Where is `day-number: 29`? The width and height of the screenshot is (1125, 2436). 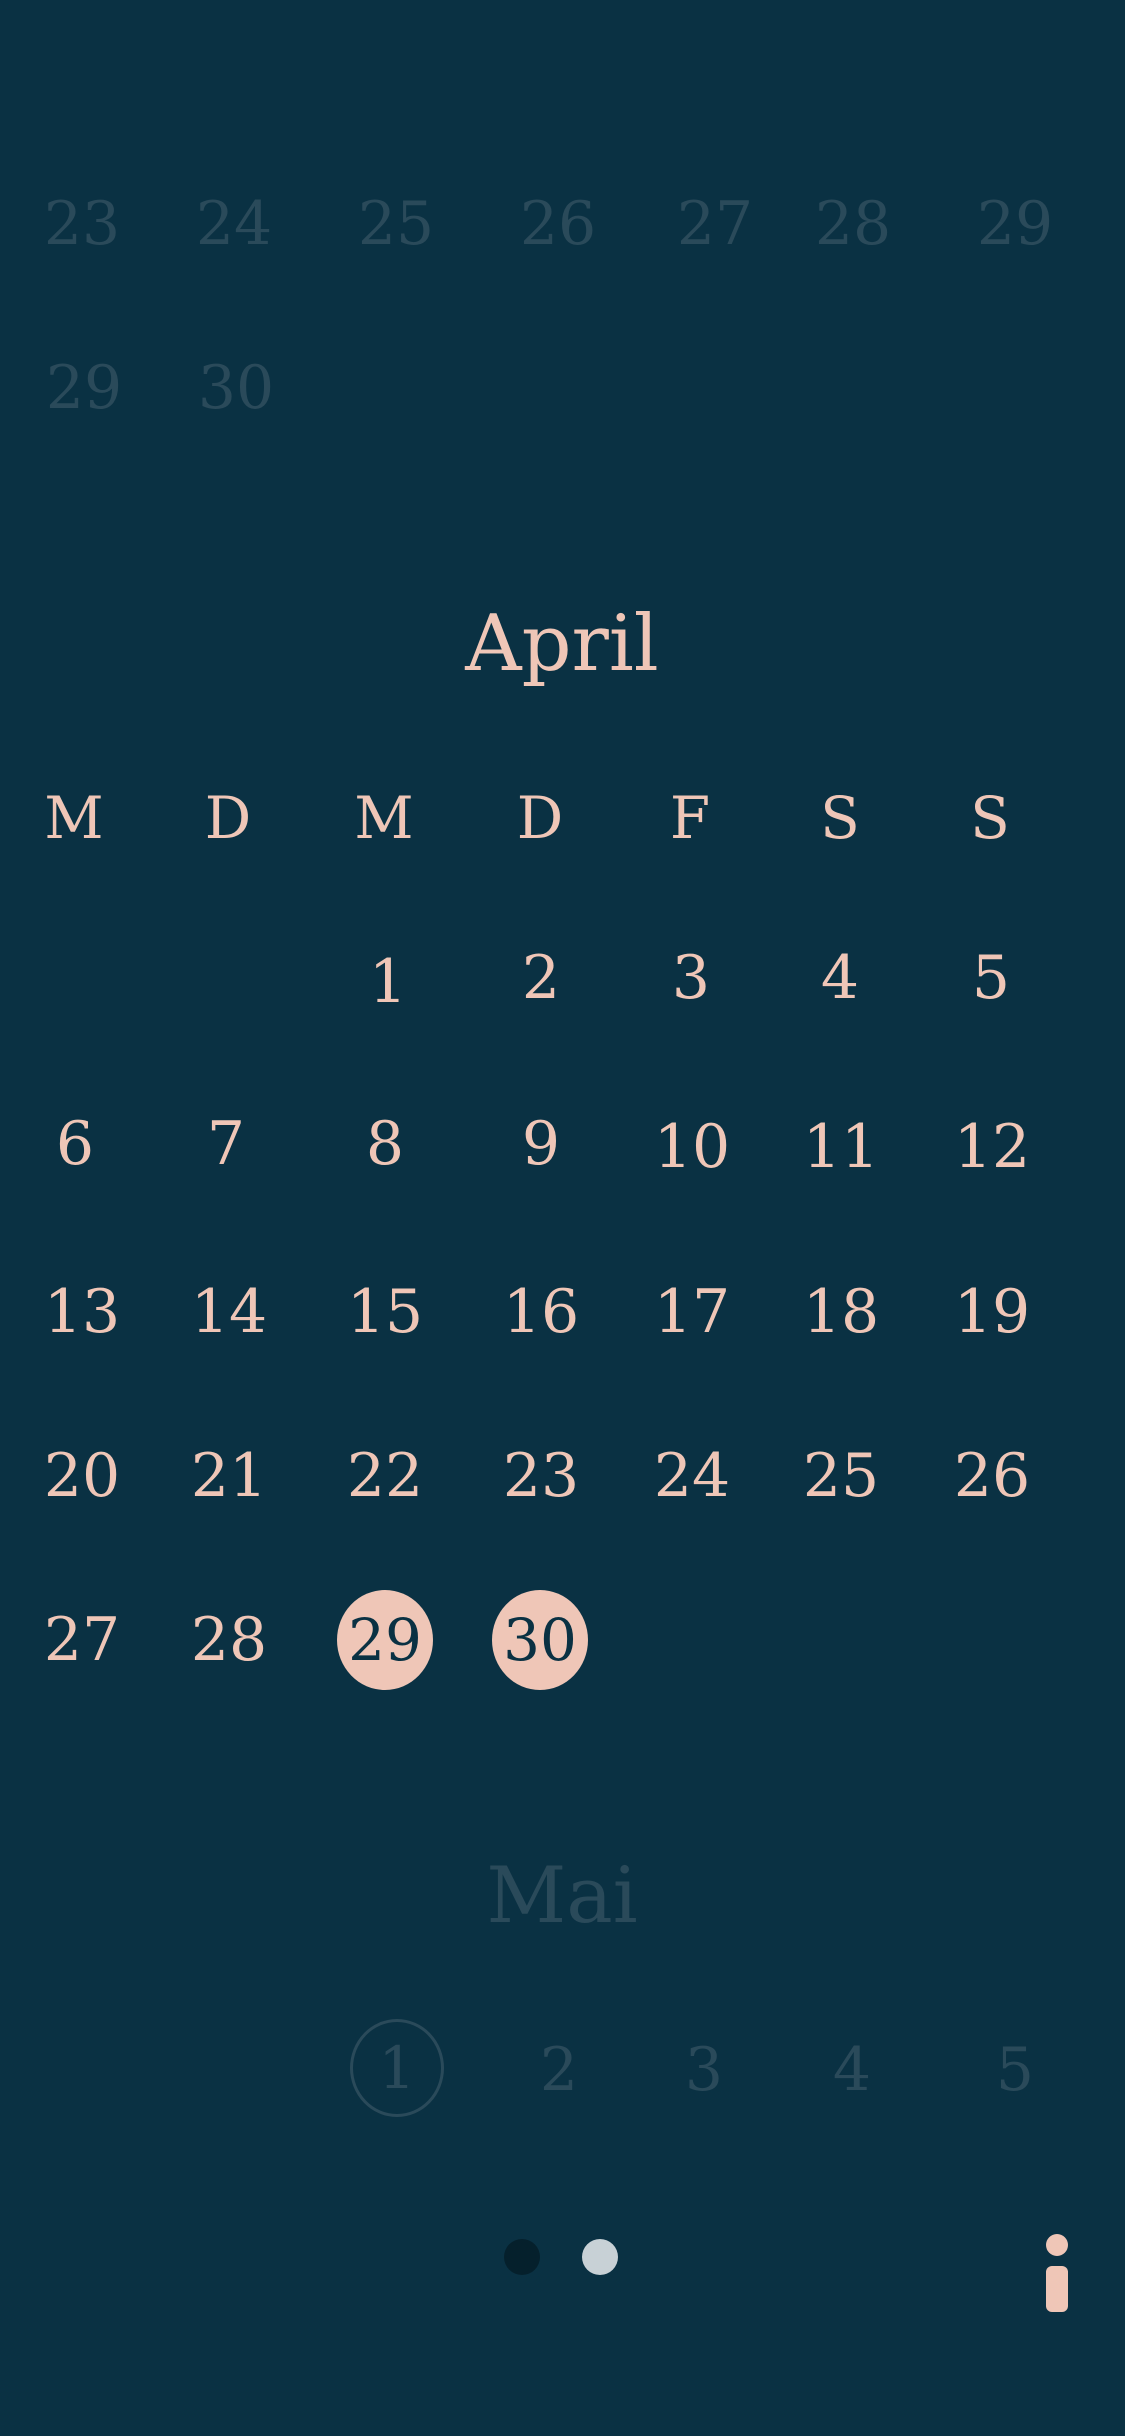 day-number: 29 is located at coordinates (385, 1640).